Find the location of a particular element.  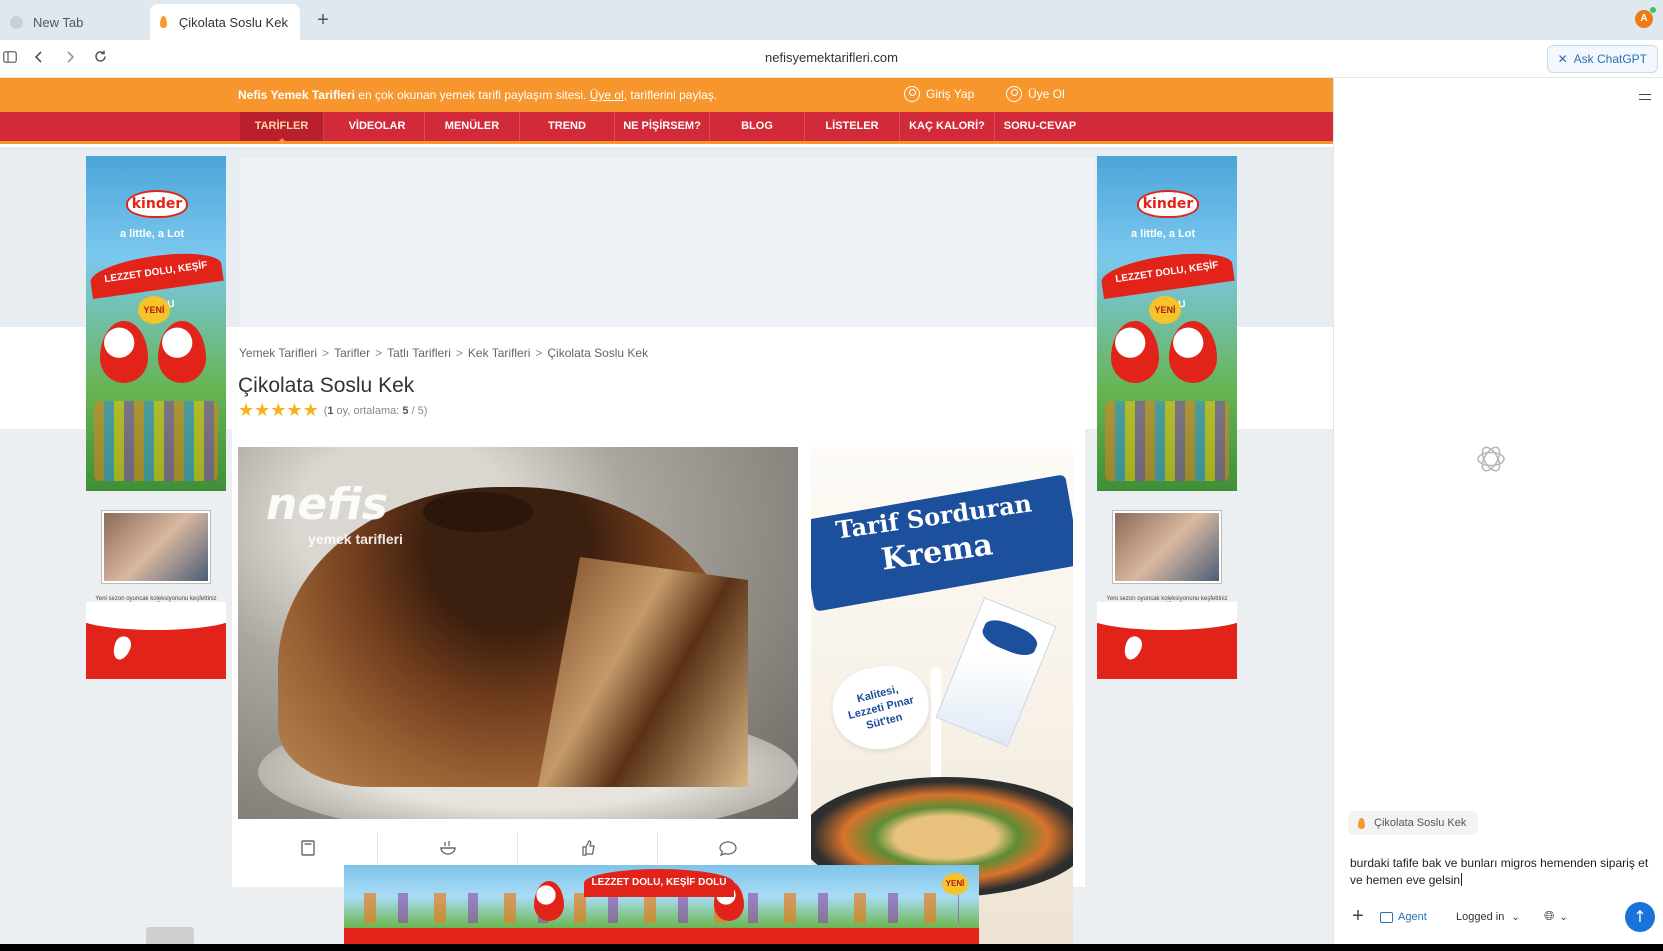

text-caret is located at coordinates (1462, 879).